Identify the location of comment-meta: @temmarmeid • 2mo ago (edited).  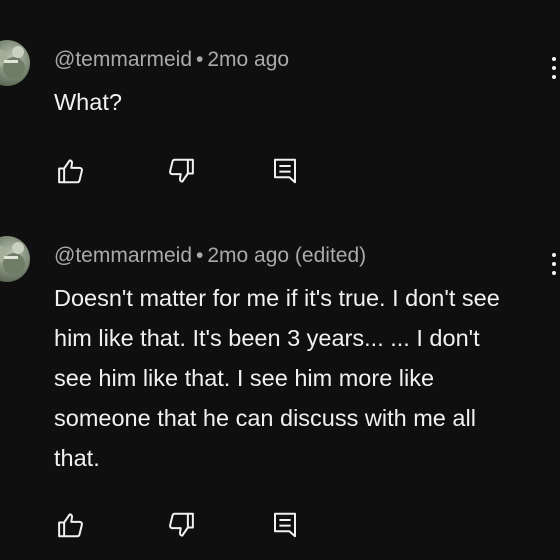
(210, 256).